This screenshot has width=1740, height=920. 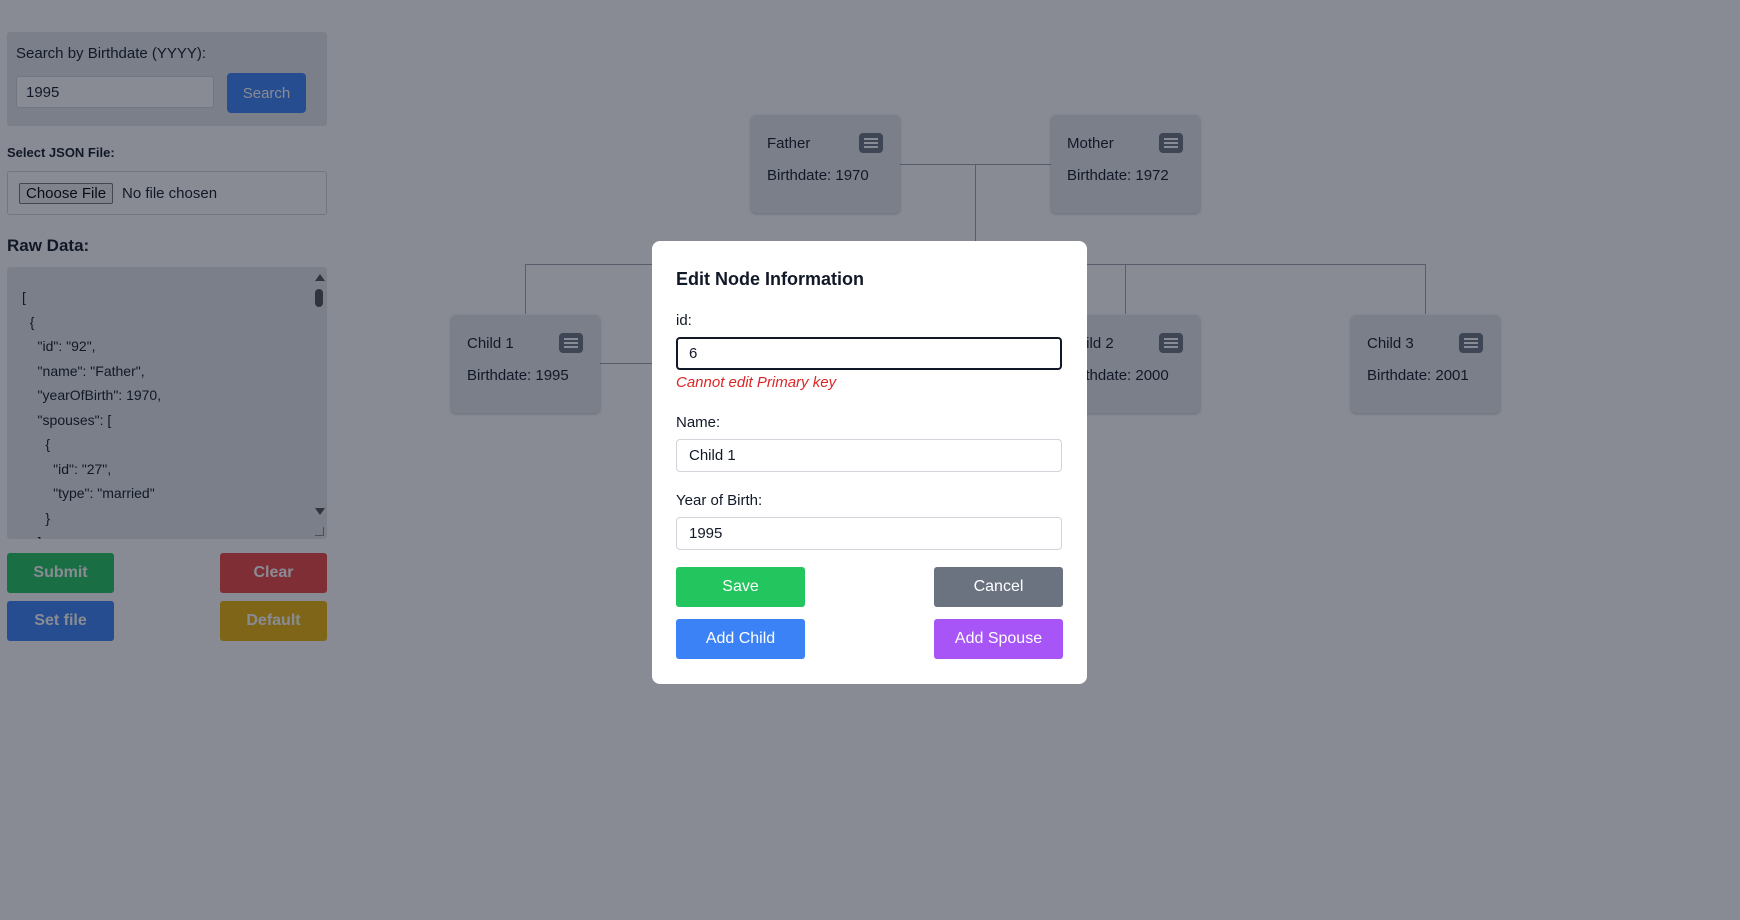 I want to click on cancel-button: Cancel, so click(x=998, y=587).